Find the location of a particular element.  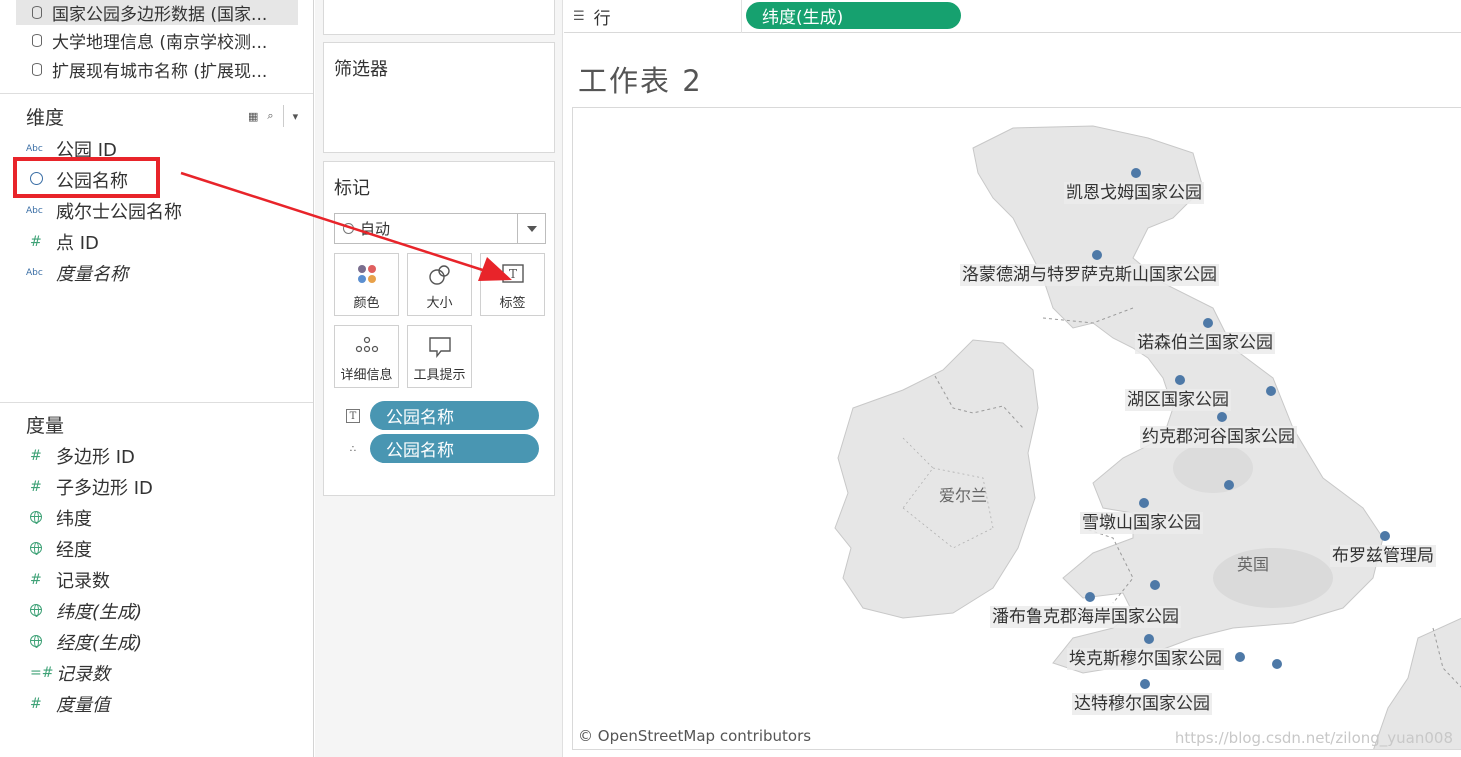

highlight-box is located at coordinates (86, 177).